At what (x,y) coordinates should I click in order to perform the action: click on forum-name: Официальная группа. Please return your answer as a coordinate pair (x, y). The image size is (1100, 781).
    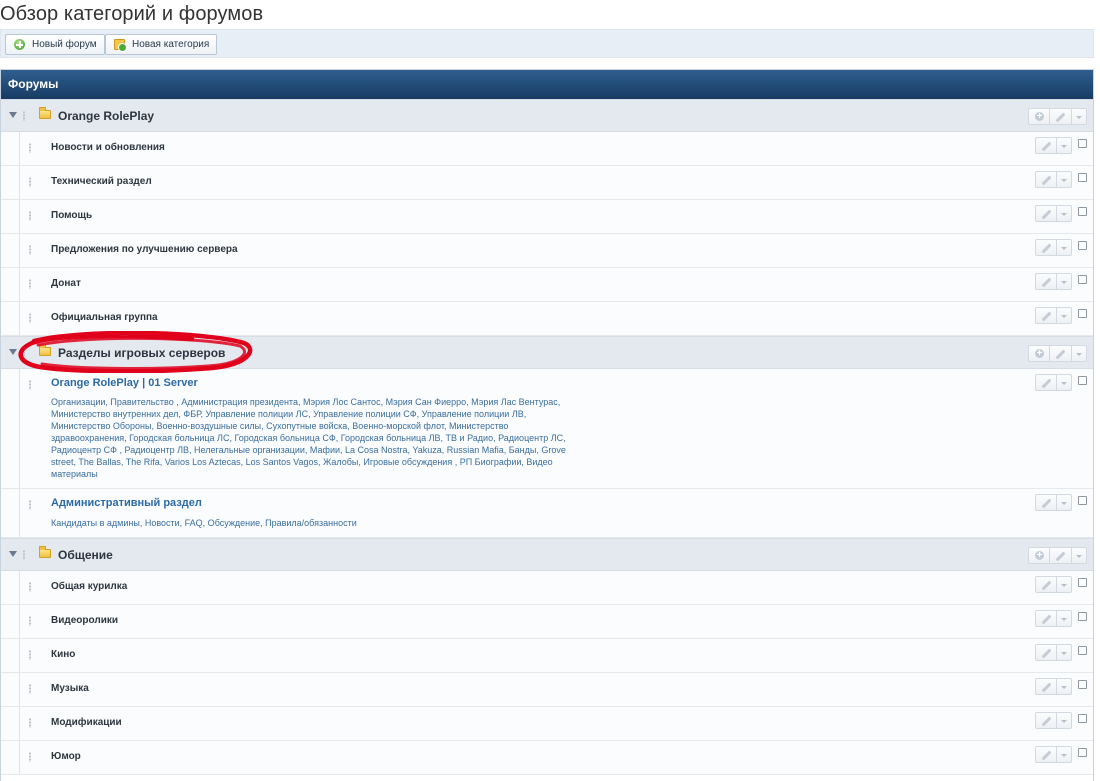
    Looking at the image, I should click on (104, 317).